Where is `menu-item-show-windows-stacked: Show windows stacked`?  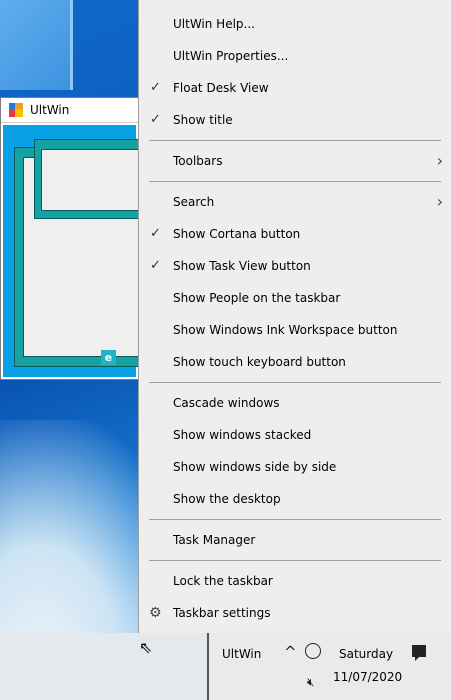 menu-item-show-windows-stacked: Show windows stacked is located at coordinates (295, 435).